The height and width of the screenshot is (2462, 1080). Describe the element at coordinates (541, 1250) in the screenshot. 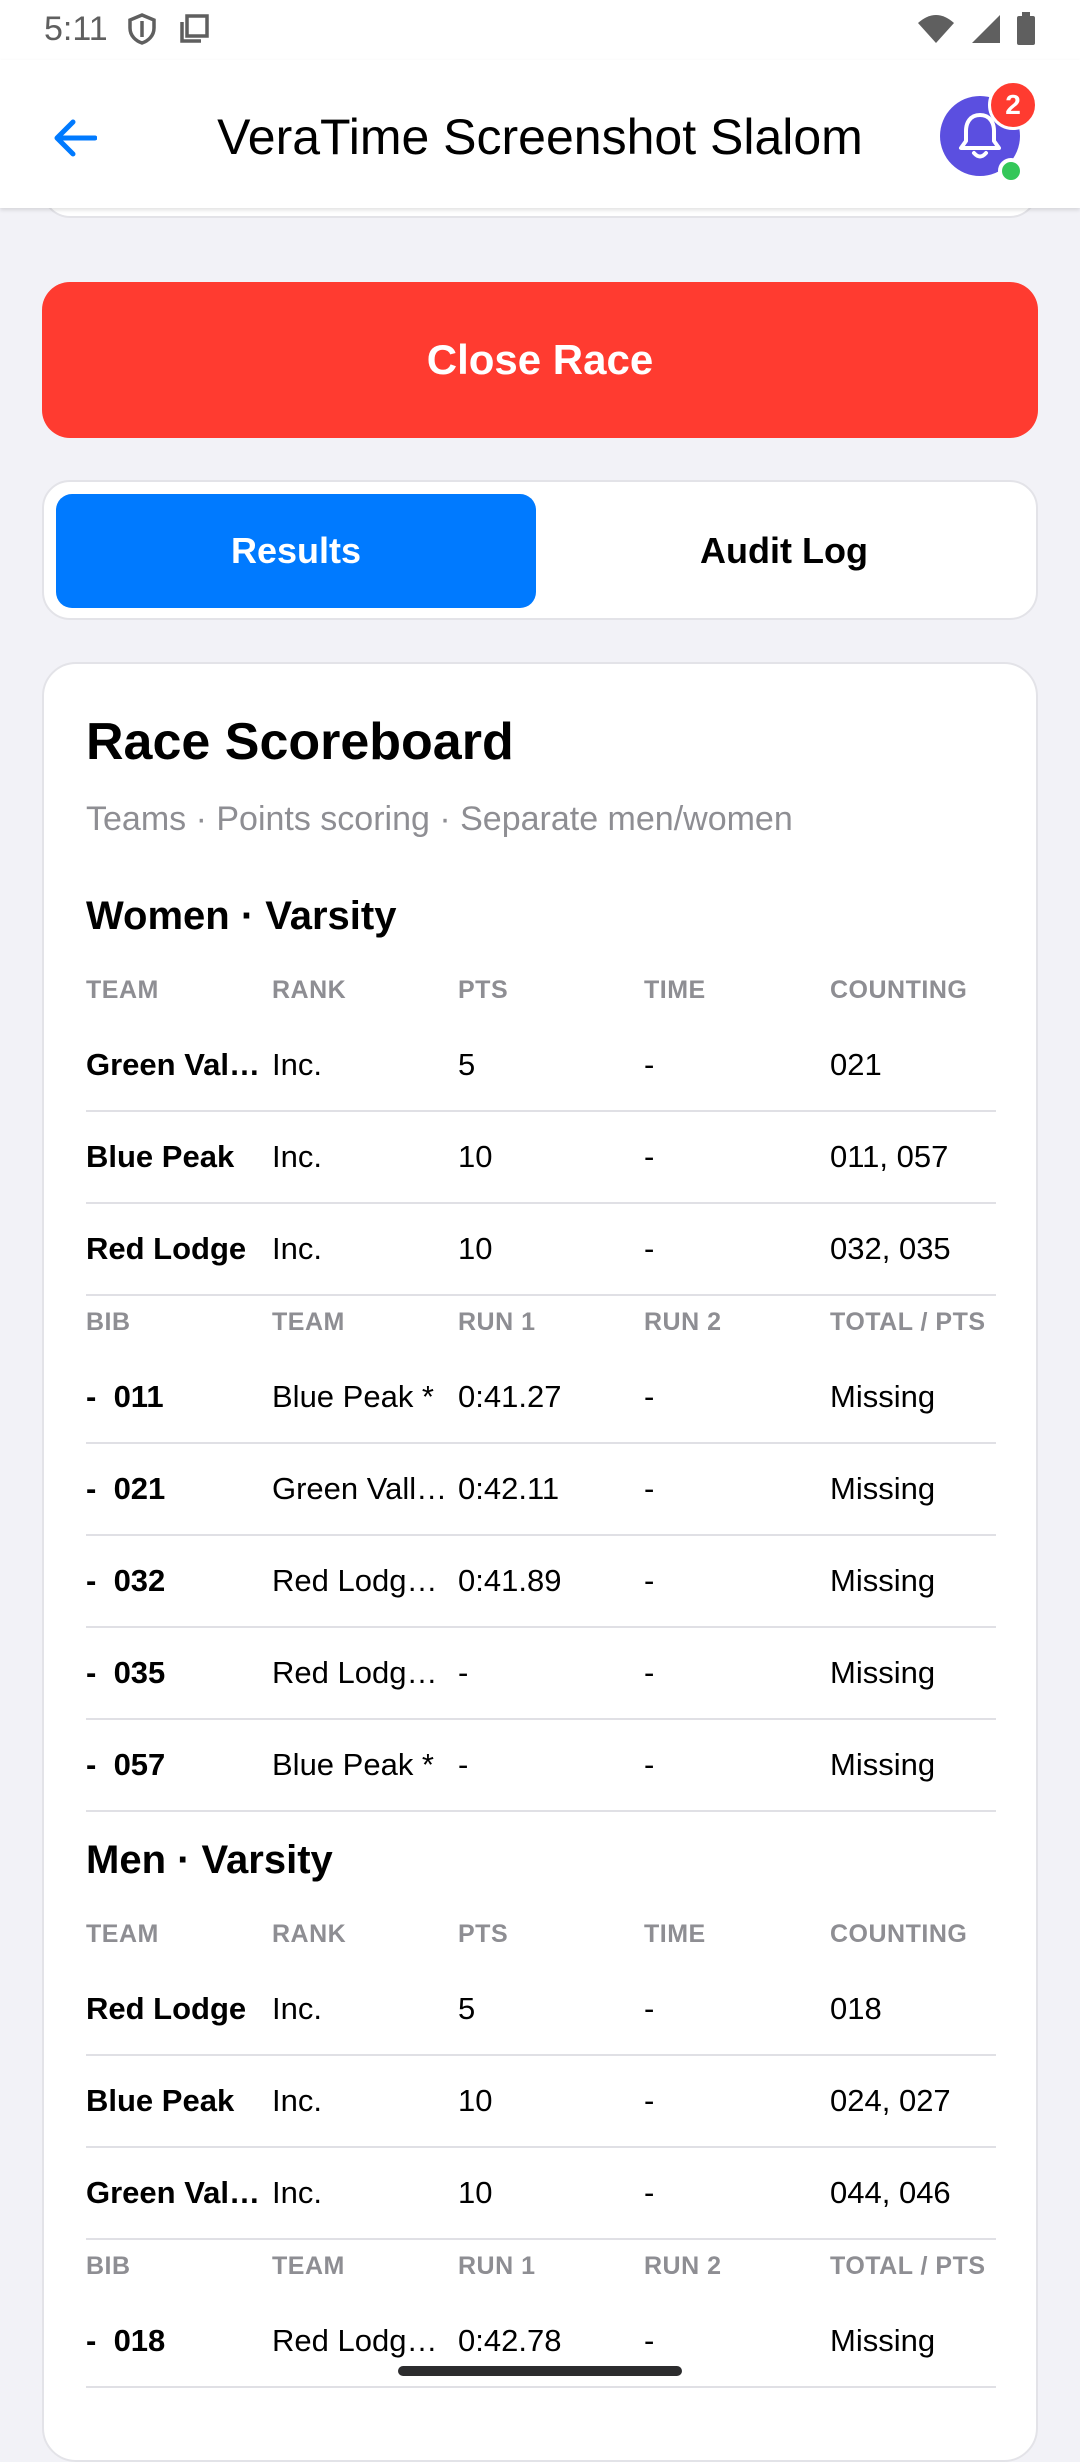

I see `team-row: Red Lodge Inc. 10 - 032, 035` at that location.